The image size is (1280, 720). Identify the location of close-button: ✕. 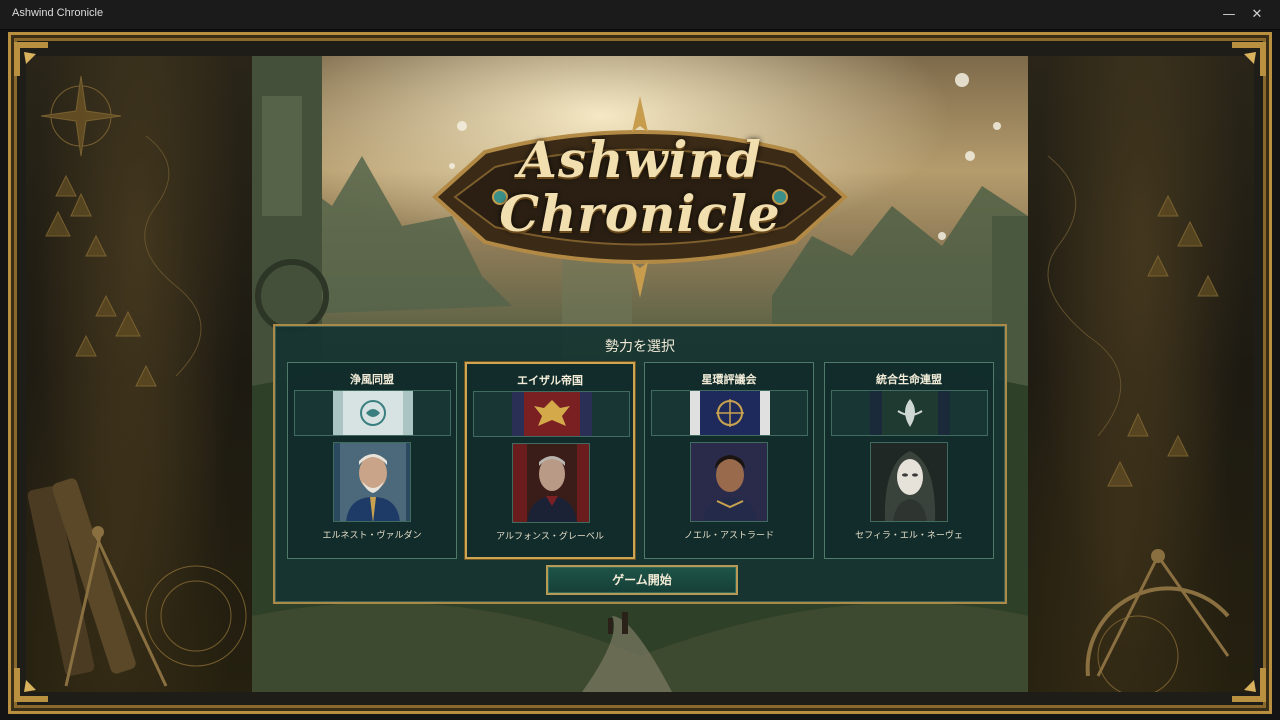
(1257, 15).